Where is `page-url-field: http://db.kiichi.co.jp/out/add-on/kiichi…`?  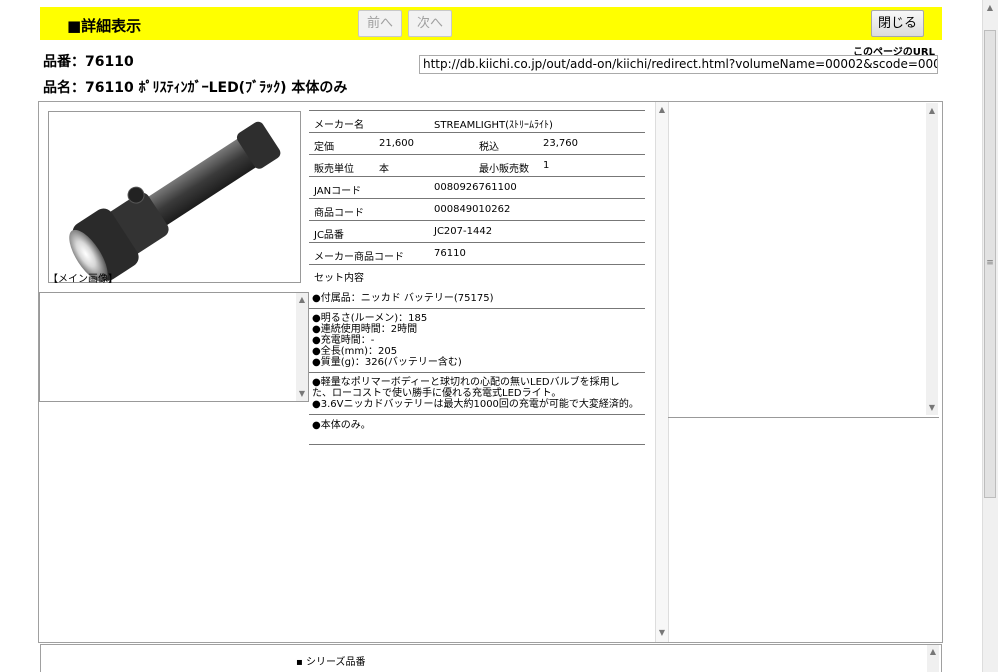
page-url-field: http://db.kiichi.co.jp/out/add-on/kiichi… is located at coordinates (678, 64).